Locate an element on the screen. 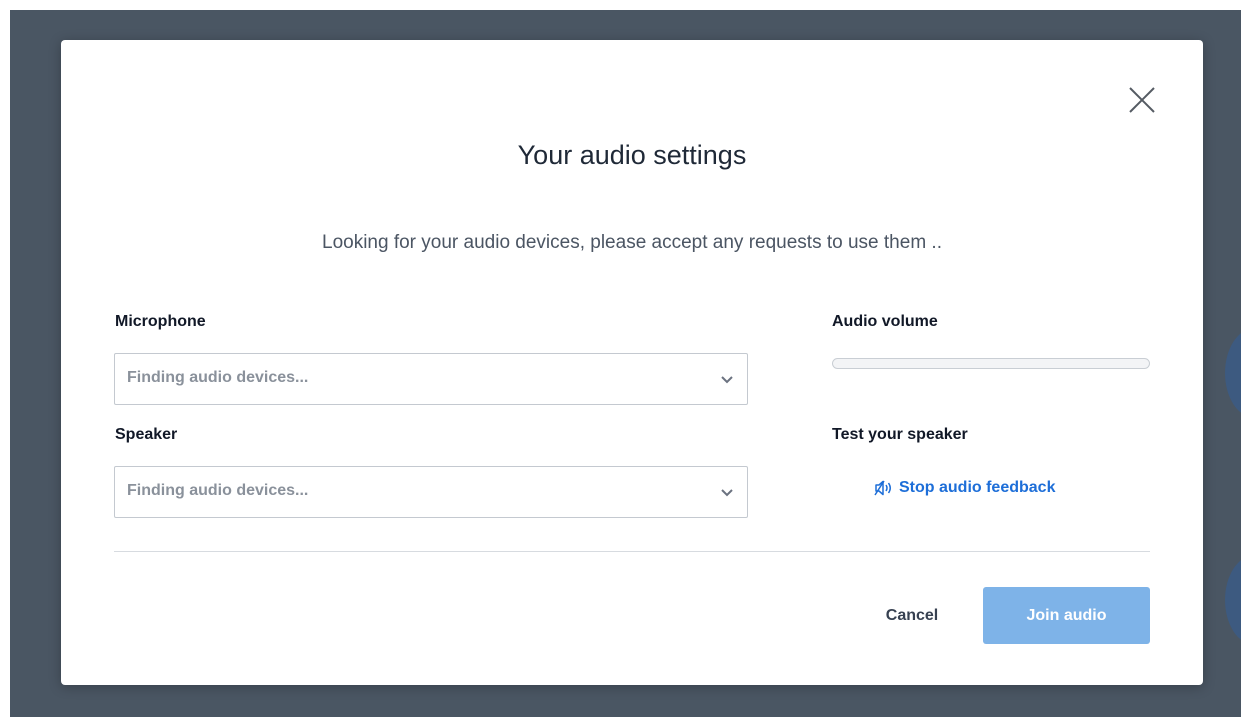 This screenshot has width=1241, height=717. stop-audio-feedback-link: Stop audio feedback is located at coordinates (964, 488).